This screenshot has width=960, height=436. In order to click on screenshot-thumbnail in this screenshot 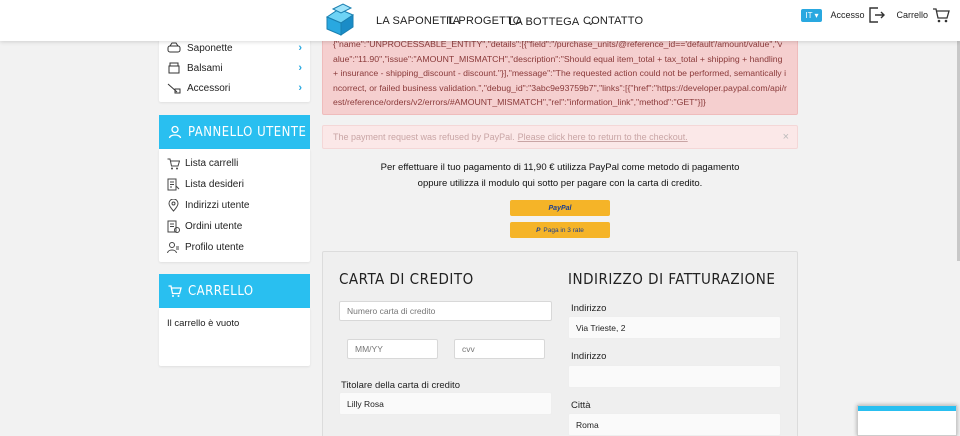, I will do `click(907, 420)`.